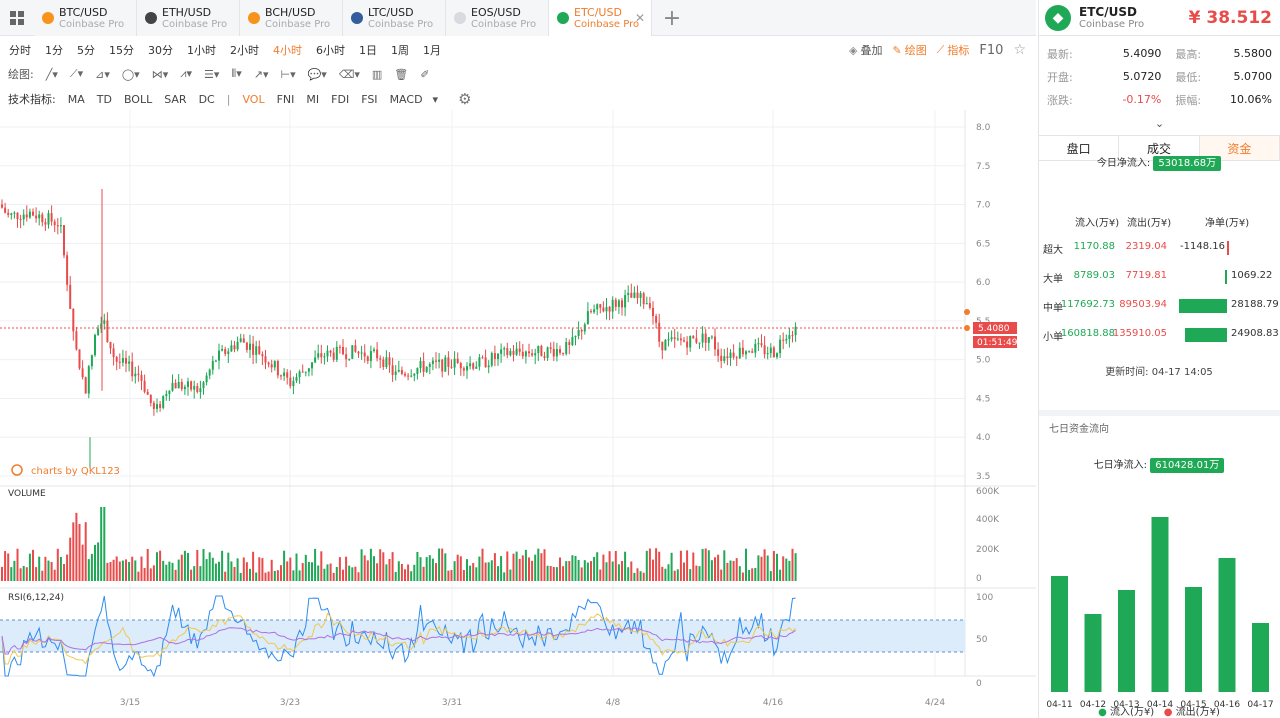 The width and height of the screenshot is (1280, 718). What do you see at coordinates (17, 18) in the screenshot?
I see `grid-menu-icon` at bounding box center [17, 18].